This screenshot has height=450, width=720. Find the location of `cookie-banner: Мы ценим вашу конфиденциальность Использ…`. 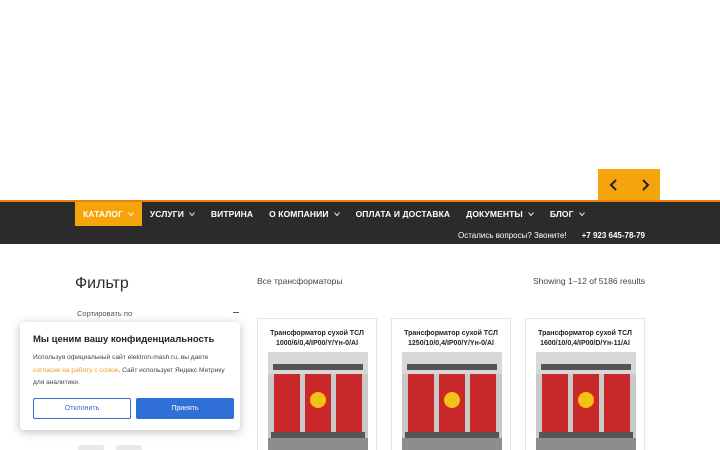

cookie-banner: Мы ценим вашу конфиденциальность Использ… is located at coordinates (130, 376).